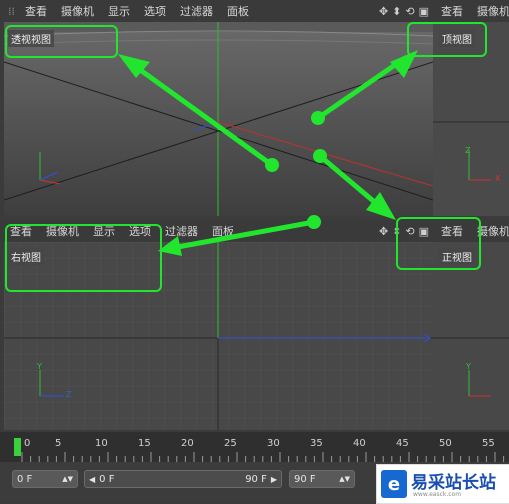  I want to click on dolly-icon: ⬍, so click(396, 11).